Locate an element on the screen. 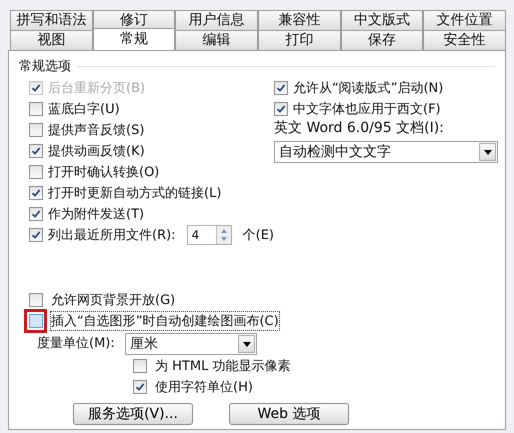  checkbox-label: 使用字符单位(H) is located at coordinates (204, 387).